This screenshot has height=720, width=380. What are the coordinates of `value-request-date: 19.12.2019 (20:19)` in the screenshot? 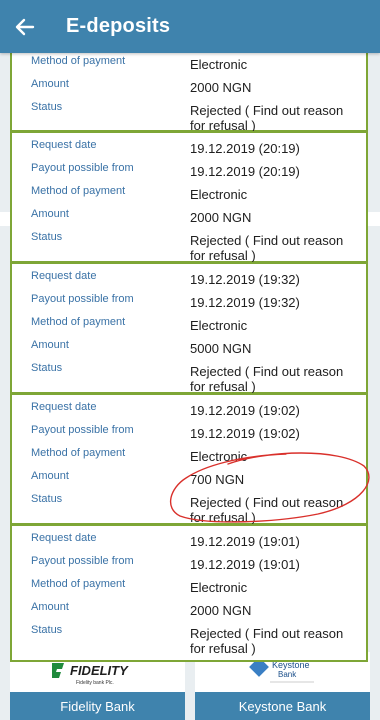 It's located at (245, 148).